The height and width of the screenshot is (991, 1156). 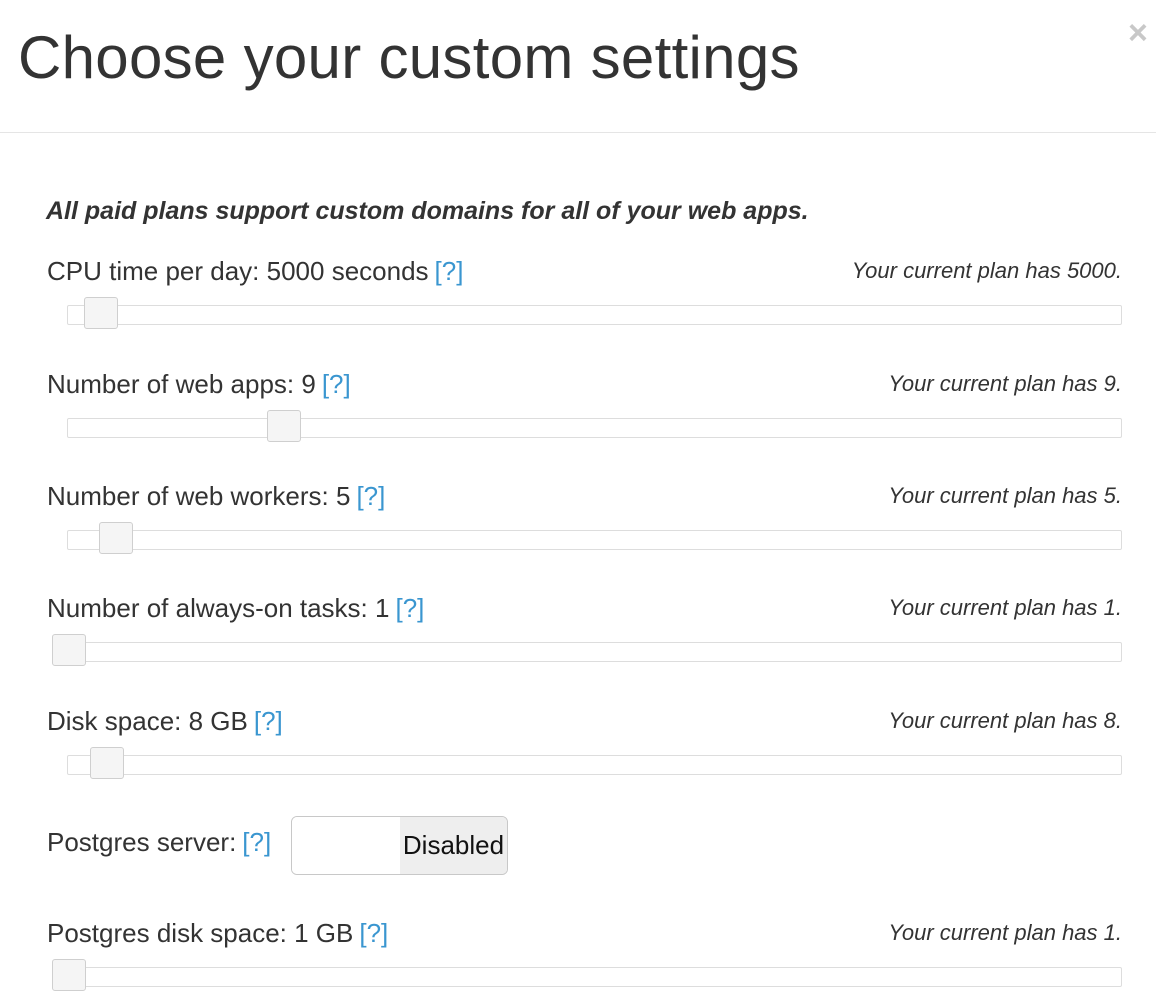 I want to click on disk-space-help-link: [?], so click(x=268, y=721).